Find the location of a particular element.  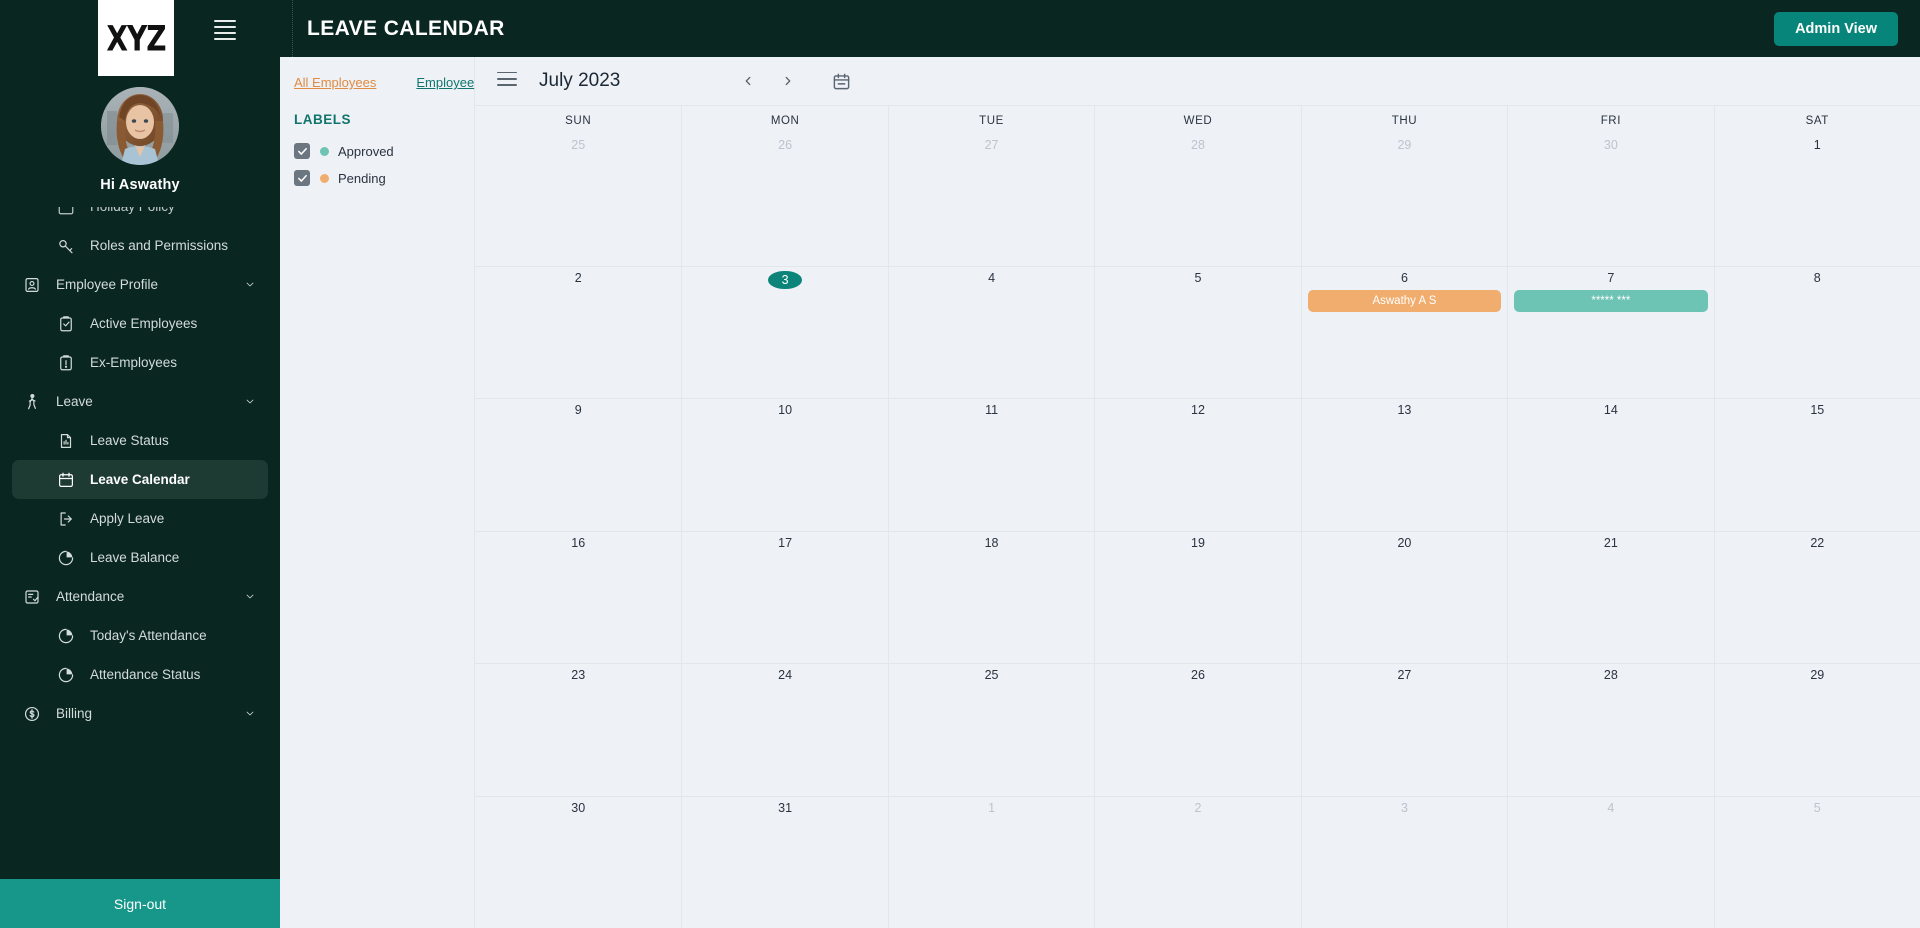

day-number: 16 is located at coordinates (578, 542).